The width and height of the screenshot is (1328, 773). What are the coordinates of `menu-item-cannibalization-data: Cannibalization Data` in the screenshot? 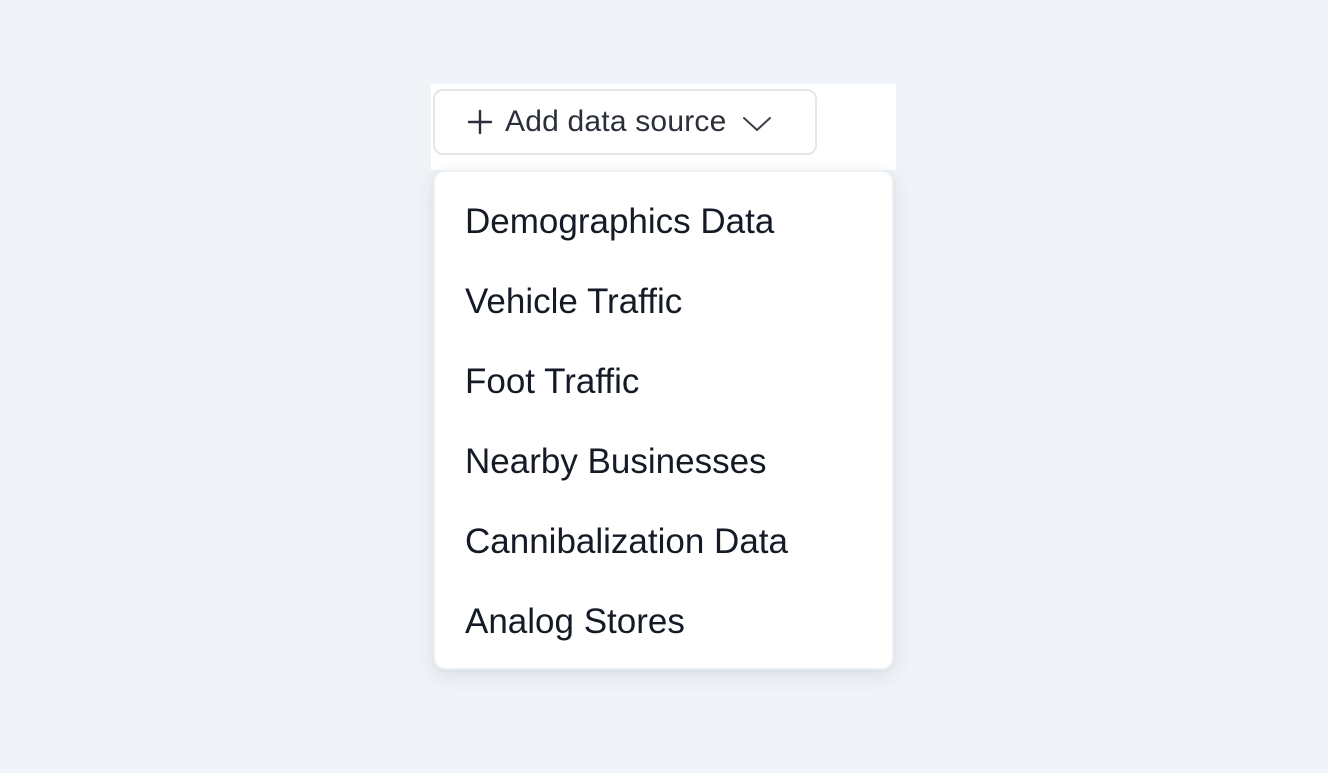 It's located at (663, 542).